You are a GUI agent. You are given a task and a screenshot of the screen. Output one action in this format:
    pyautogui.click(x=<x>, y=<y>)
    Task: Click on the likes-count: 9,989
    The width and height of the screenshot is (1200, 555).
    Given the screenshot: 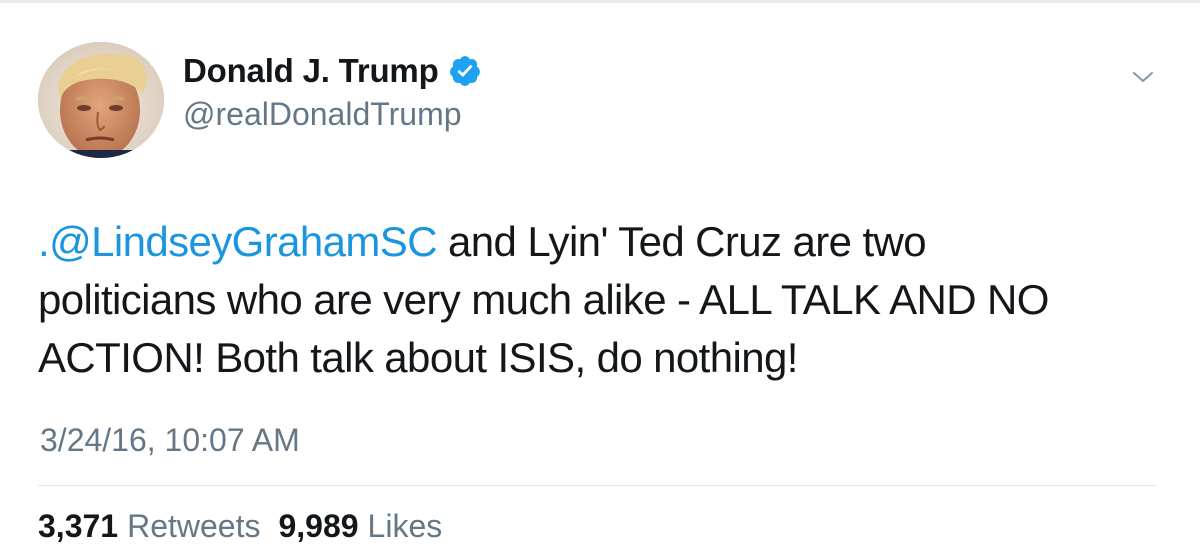 What is the action you would take?
    pyautogui.click(x=318, y=526)
    